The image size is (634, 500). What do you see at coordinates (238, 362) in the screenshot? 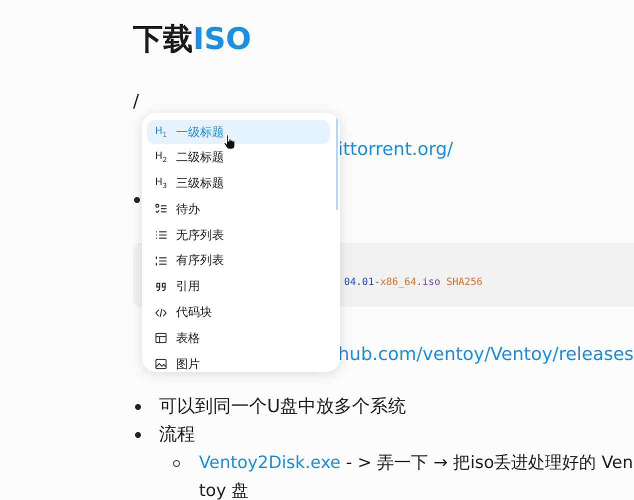
I see `menu-item: 图片` at bounding box center [238, 362].